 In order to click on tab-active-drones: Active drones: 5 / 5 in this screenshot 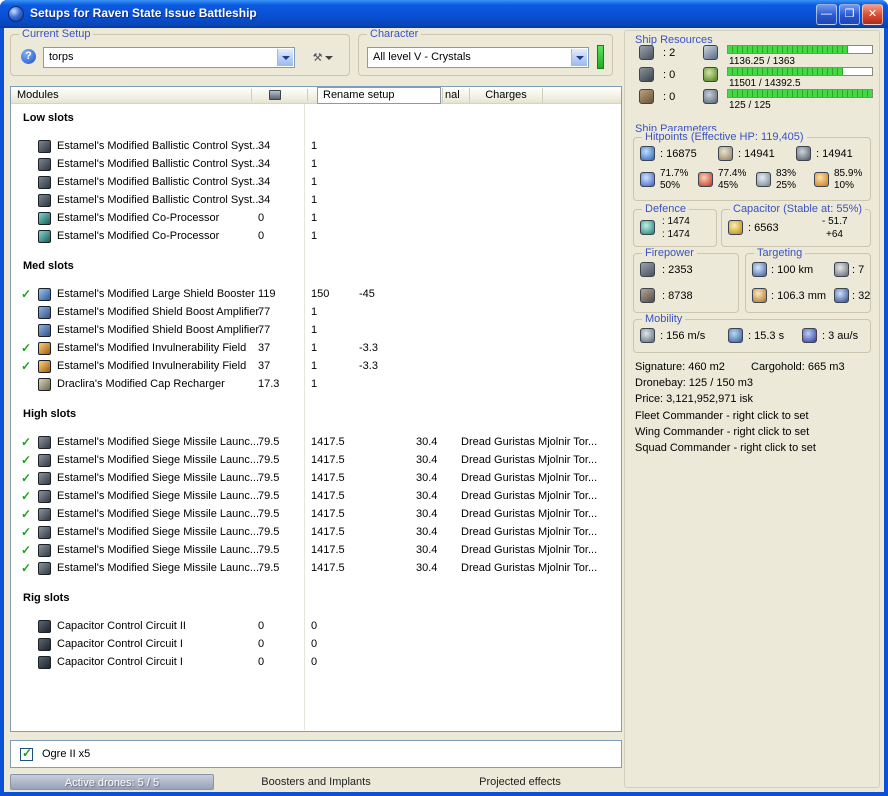, I will do `click(112, 782)`.